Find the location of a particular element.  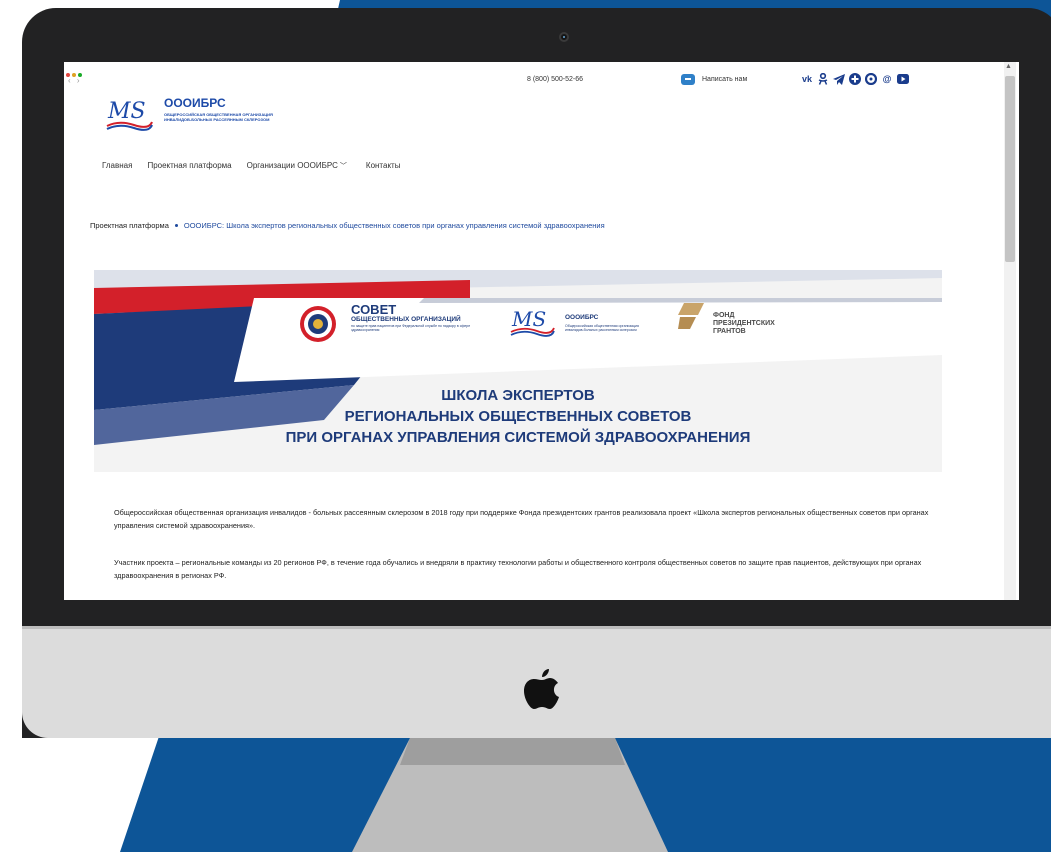

sovet-emblem-icon is located at coordinates (318, 324).